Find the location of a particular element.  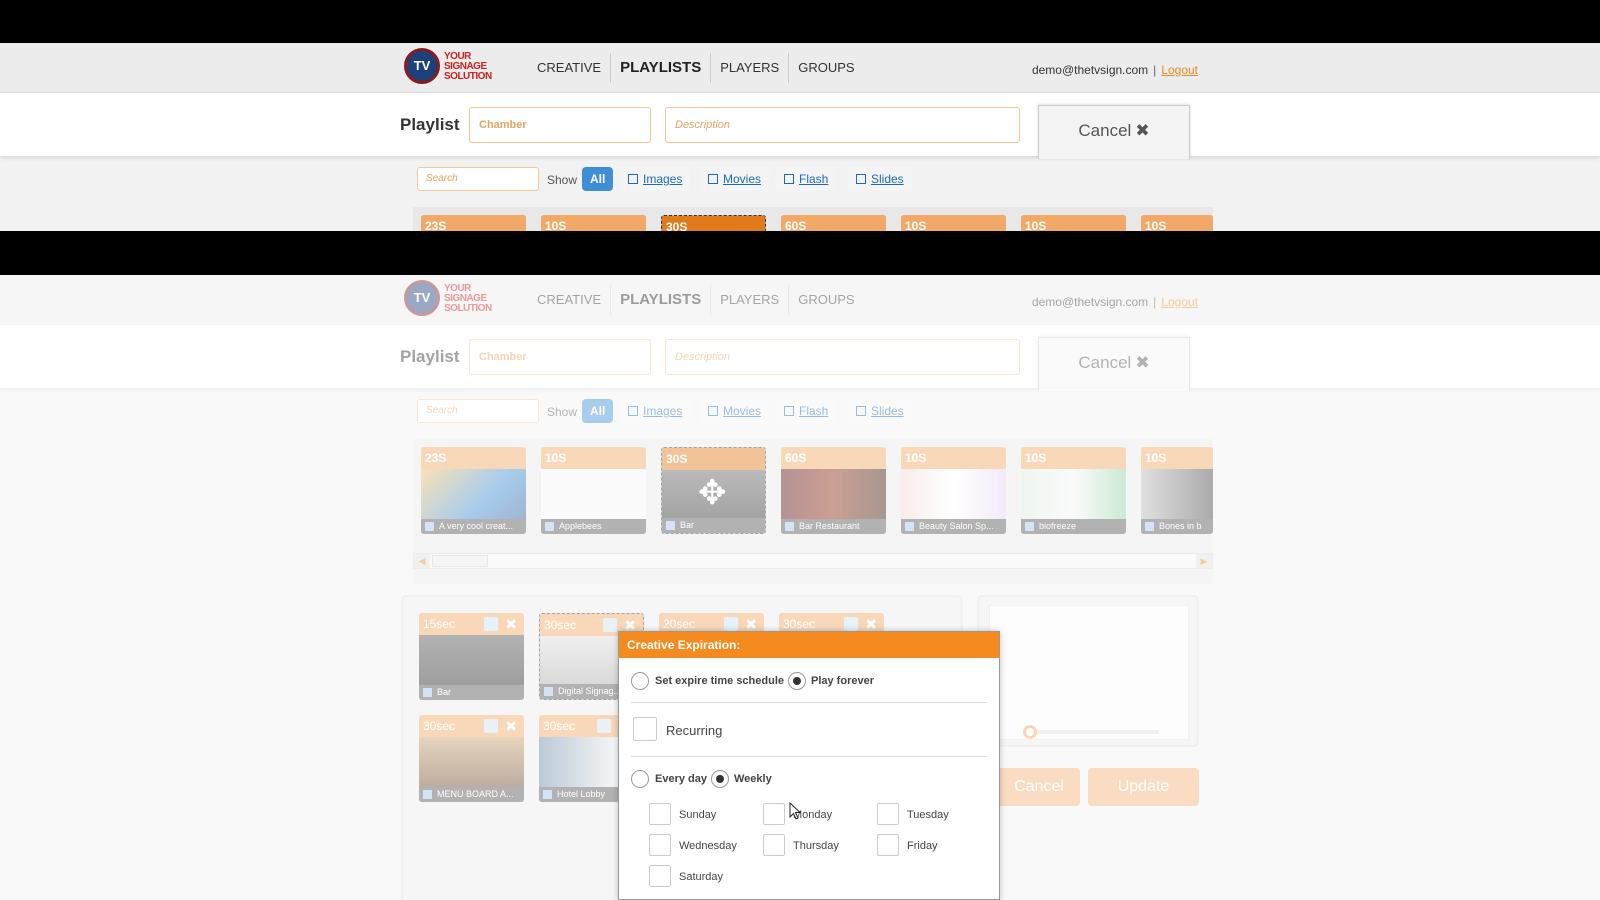

item-caption: biofreeze is located at coordinates (1073, 526).